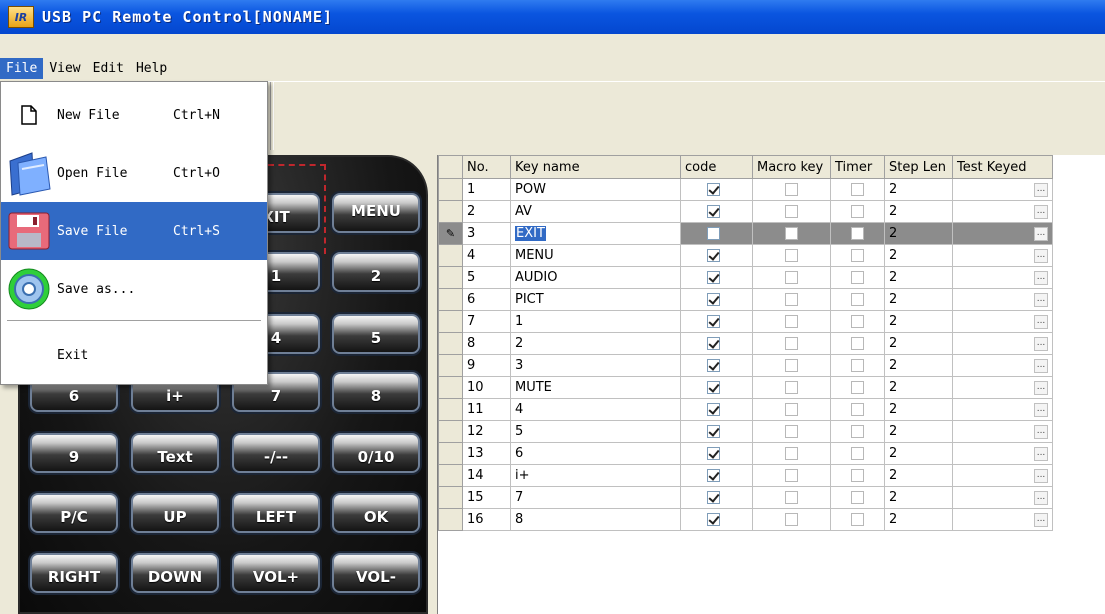 This screenshot has height=614, width=1105. Describe the element at coordinates (791, 167) in the screenshot. I see `col-macro-key: Macro key` at that location.